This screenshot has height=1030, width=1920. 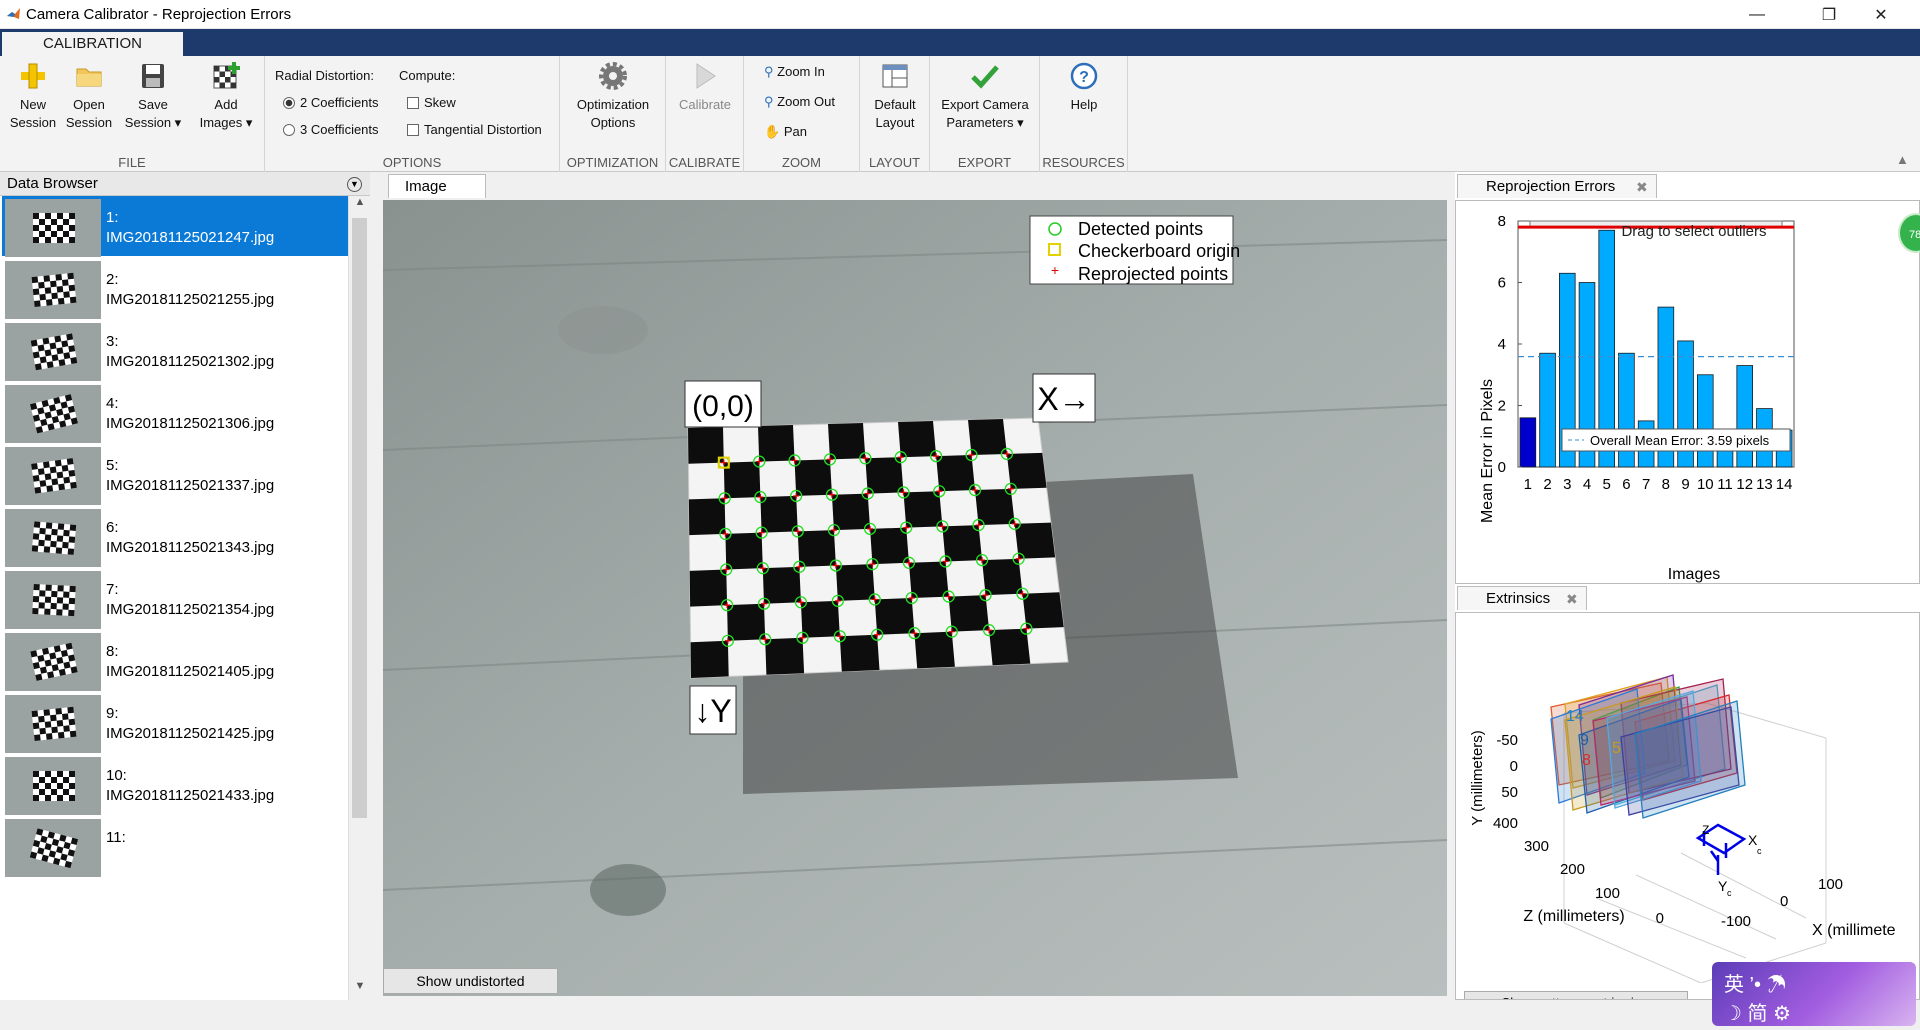 I want to click on calibrate-button: Calibrate, so click(x=705, y=87).